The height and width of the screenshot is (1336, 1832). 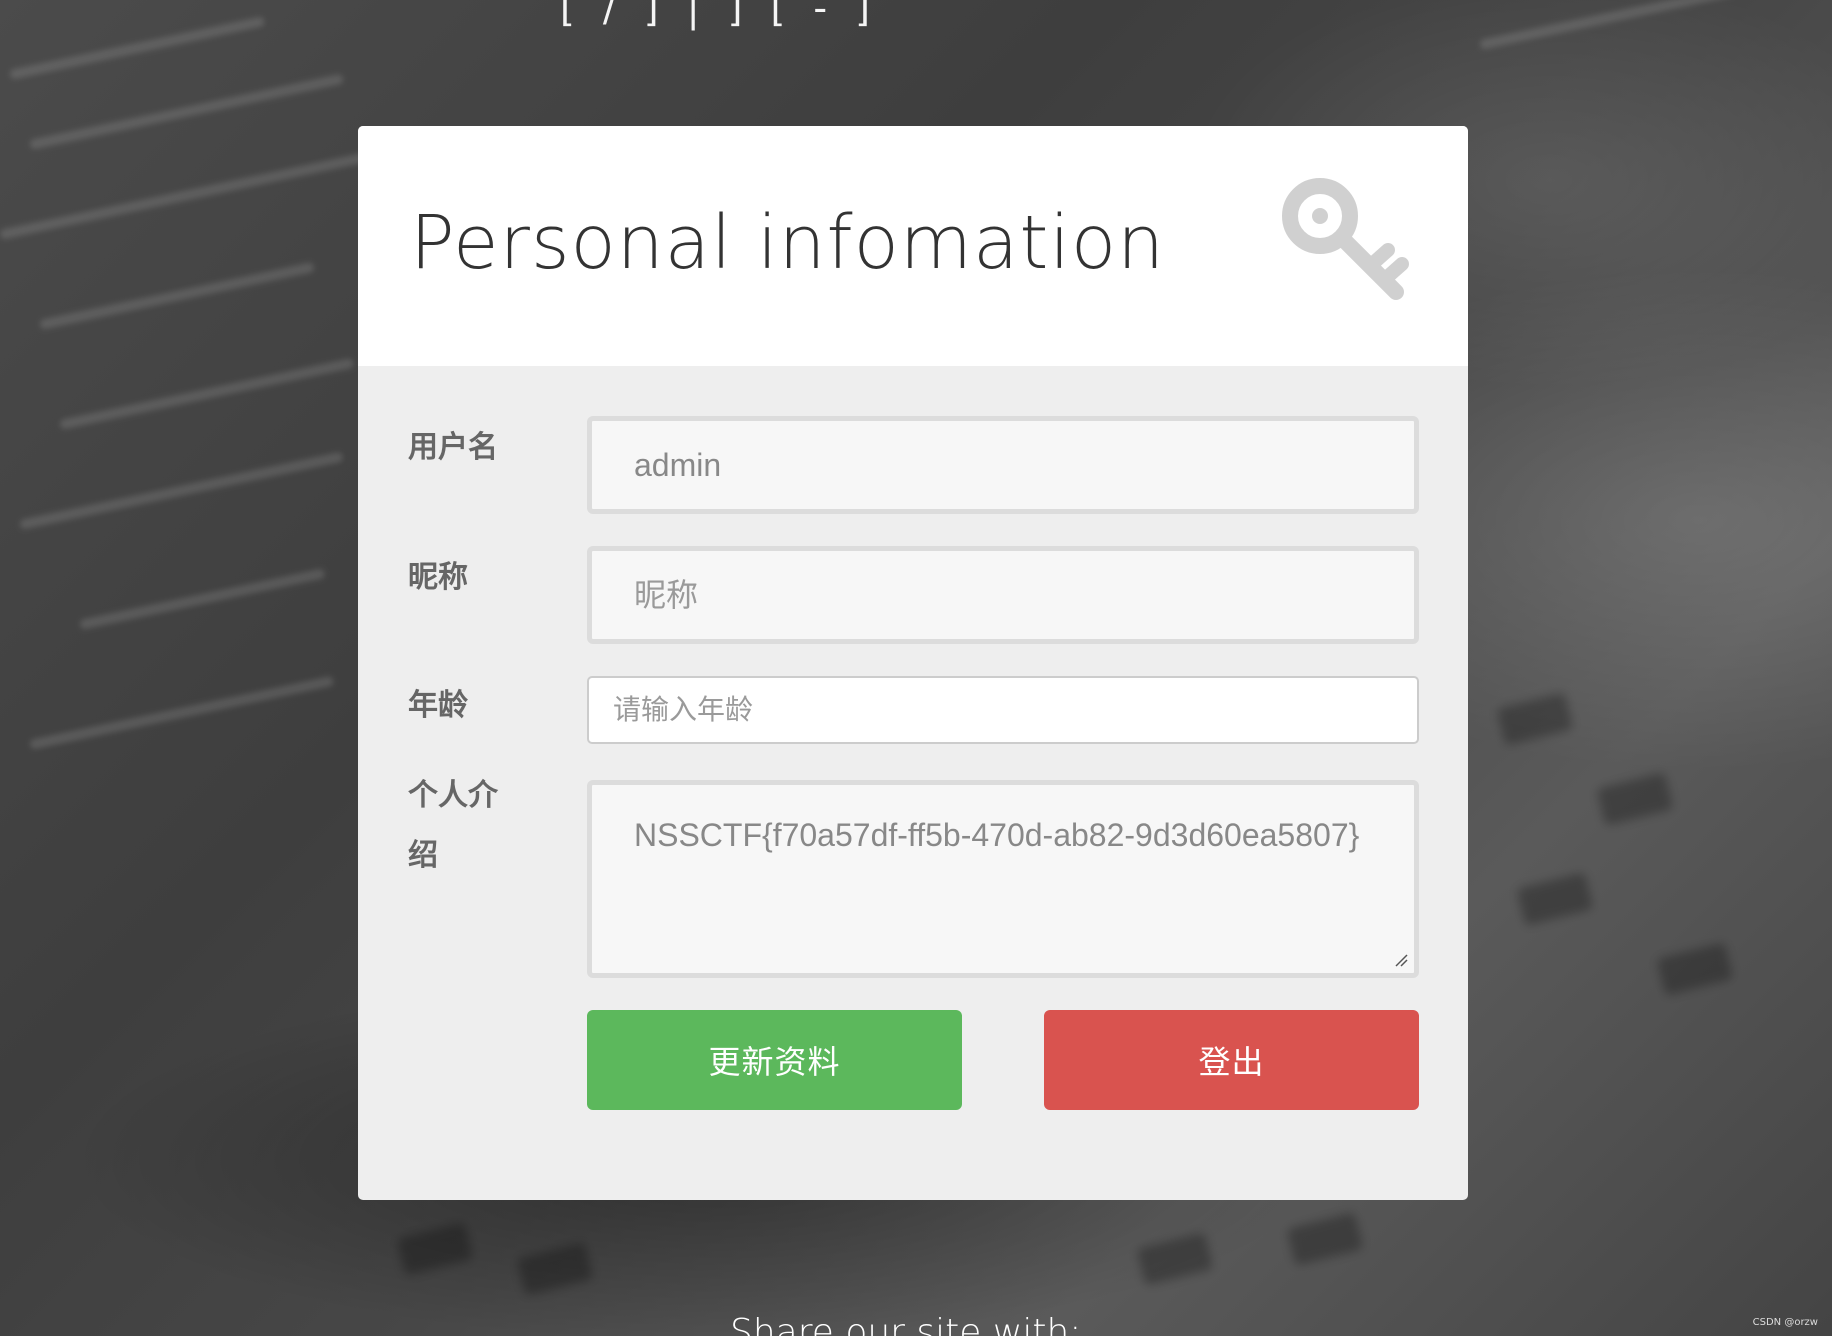 What do you see at coordinates (438, 705) in the screenshot?
I see `age-label: 年龄` at bounding box center [438, 705].